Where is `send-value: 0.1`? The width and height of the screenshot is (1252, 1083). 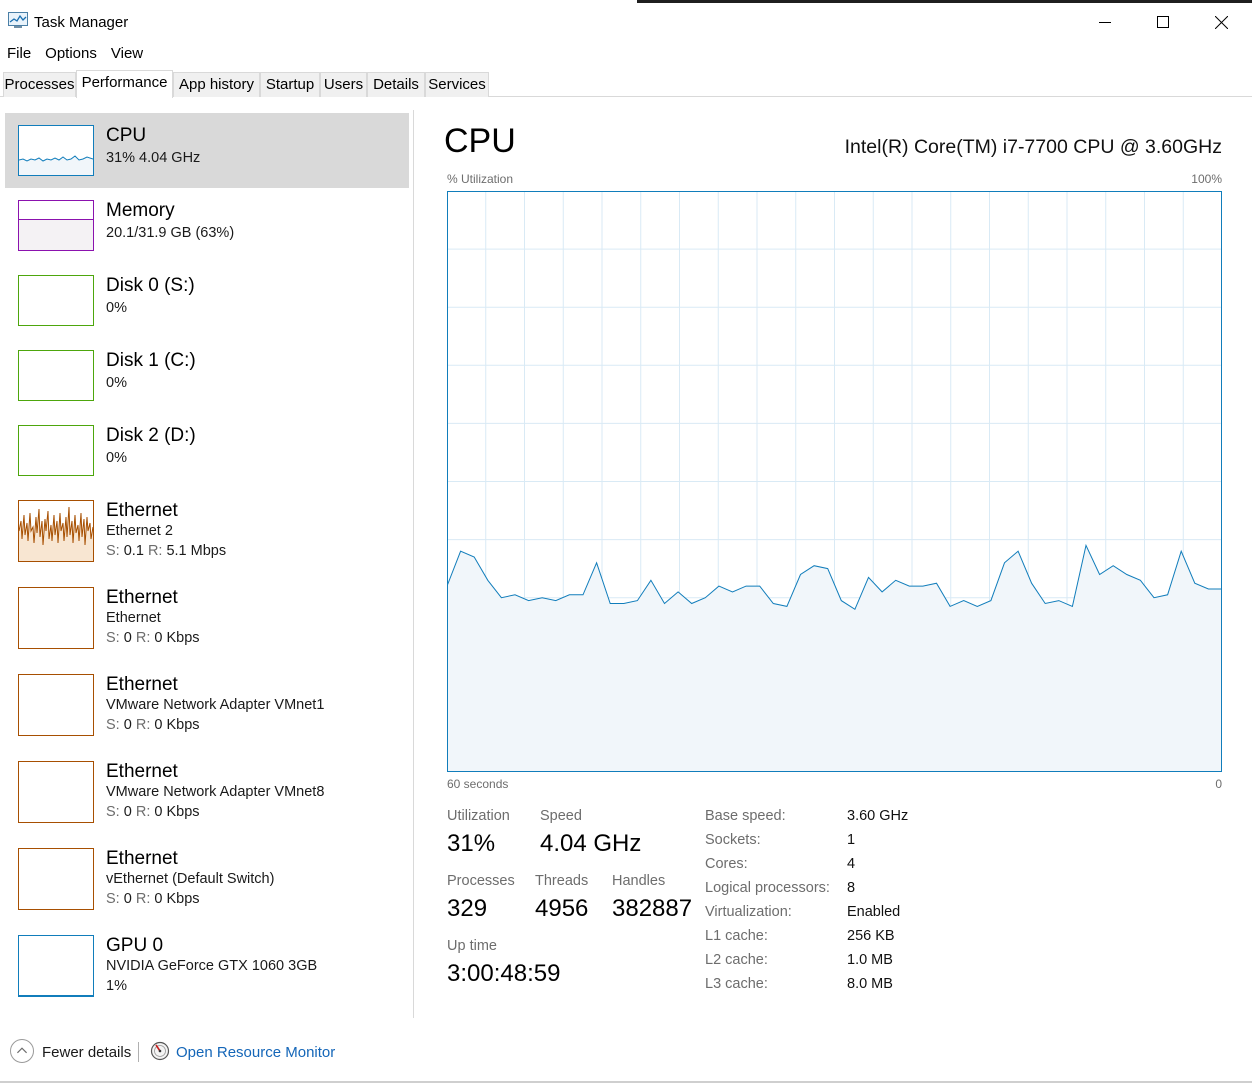 send-value: 0.1 is located at coordinates (133, 551).